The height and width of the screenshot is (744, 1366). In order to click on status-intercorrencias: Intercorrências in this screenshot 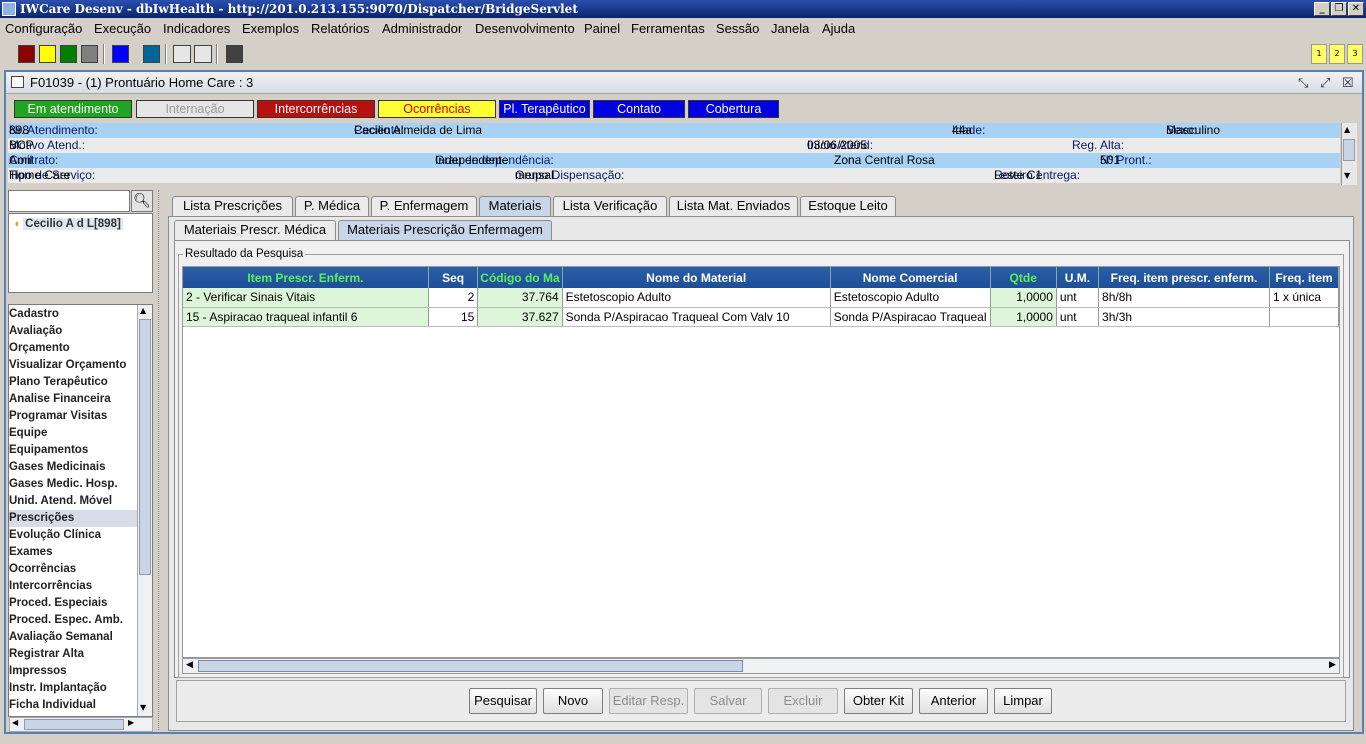, I will do `click(316, 109)`.